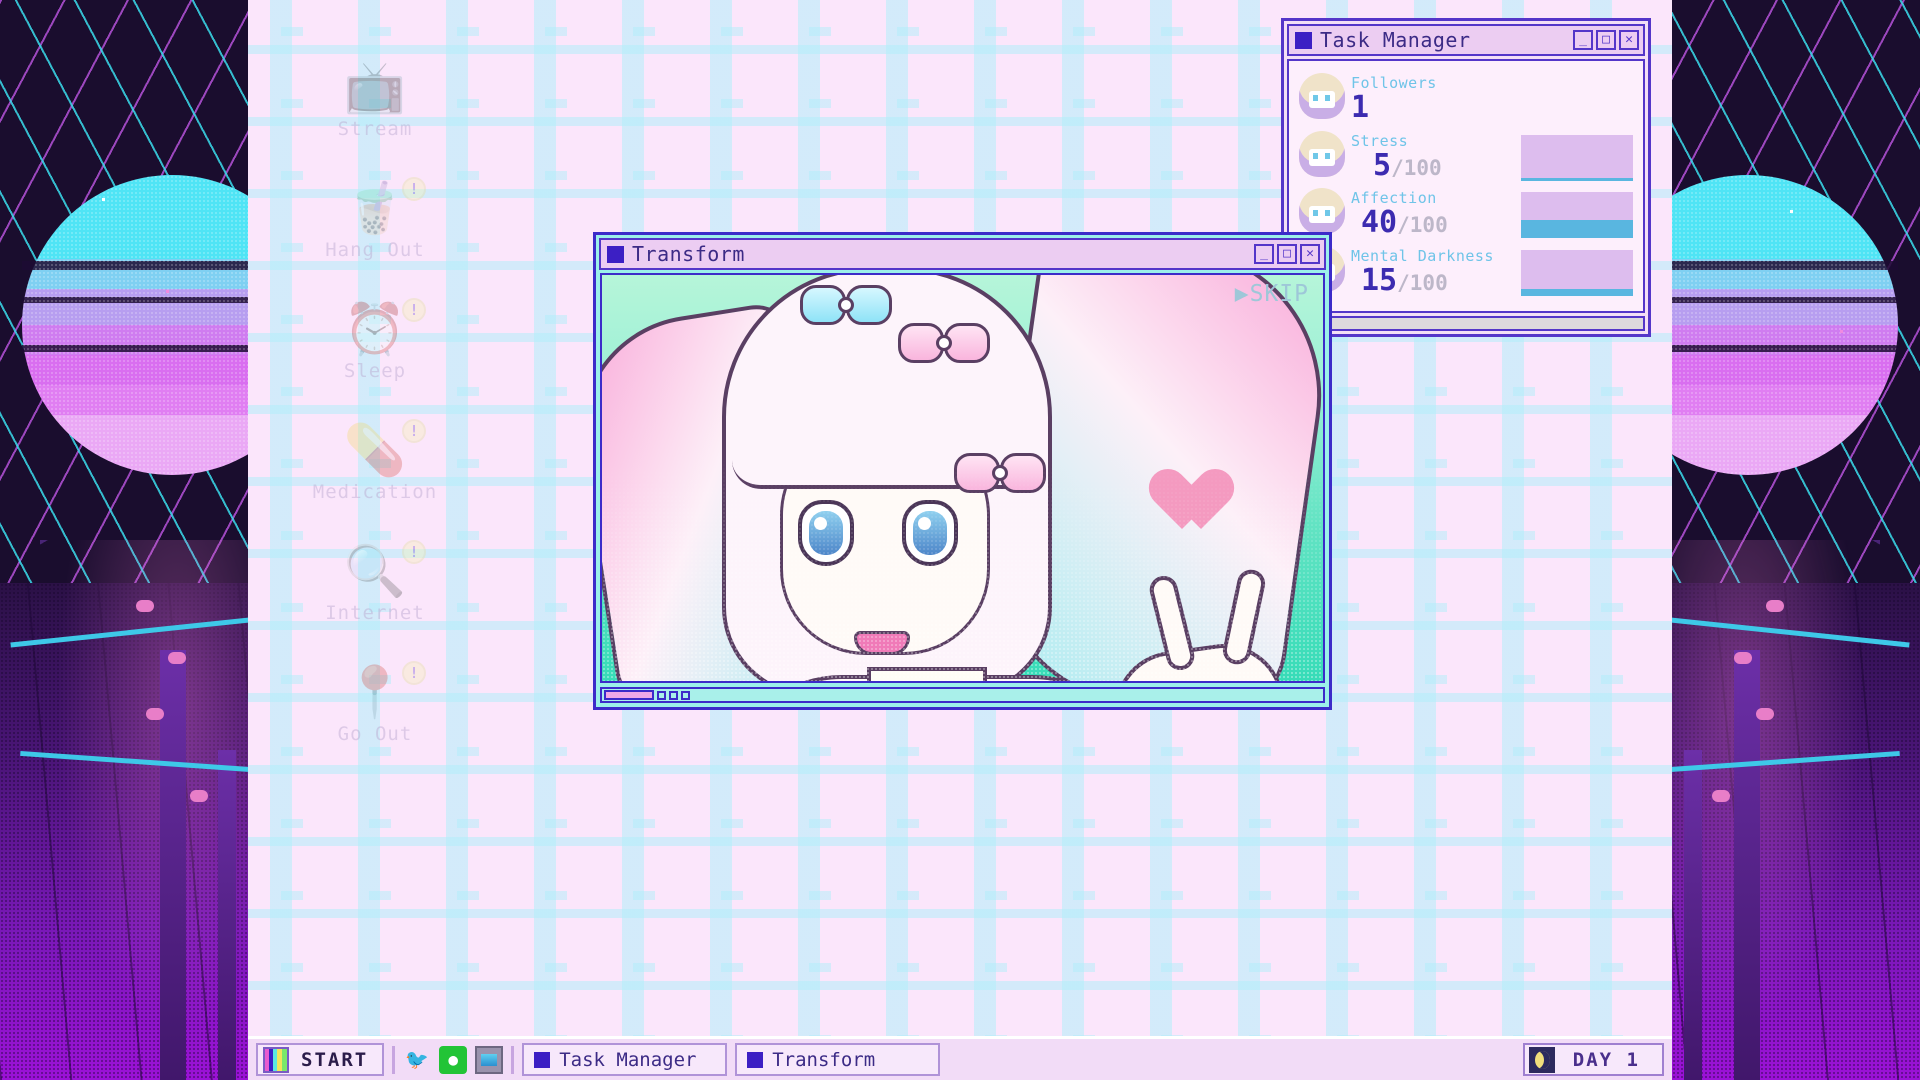  I want to click on heart-icon, so click(1201, 501).